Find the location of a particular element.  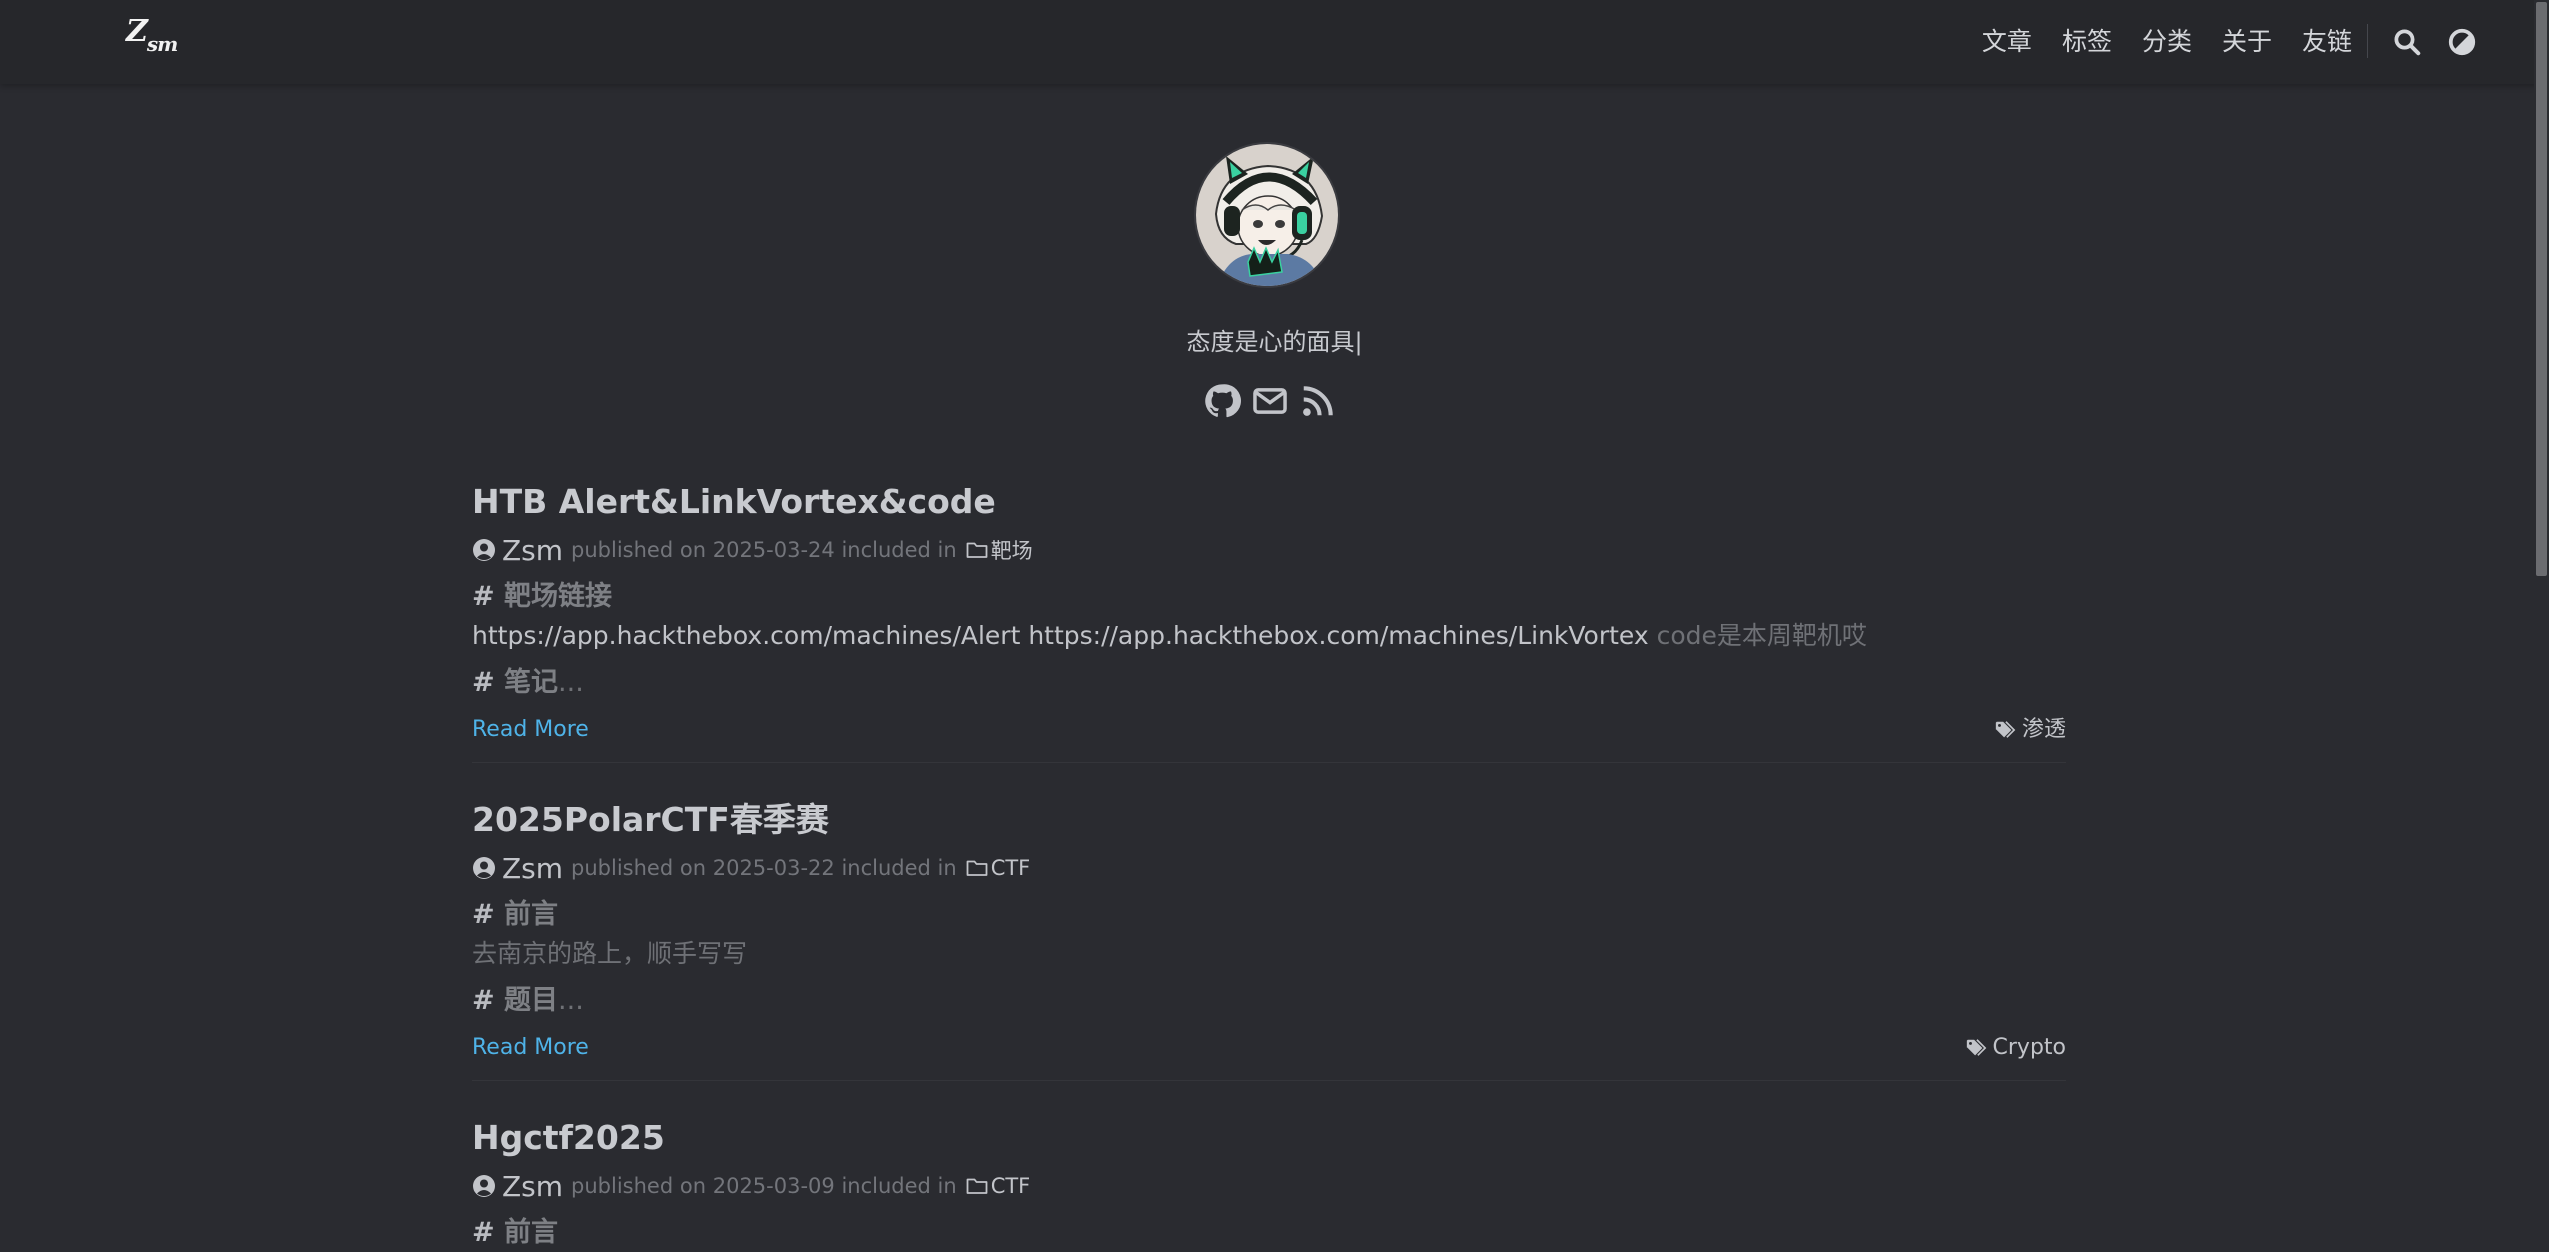

site-logo: Zsm is located at coordinates (152, 35).